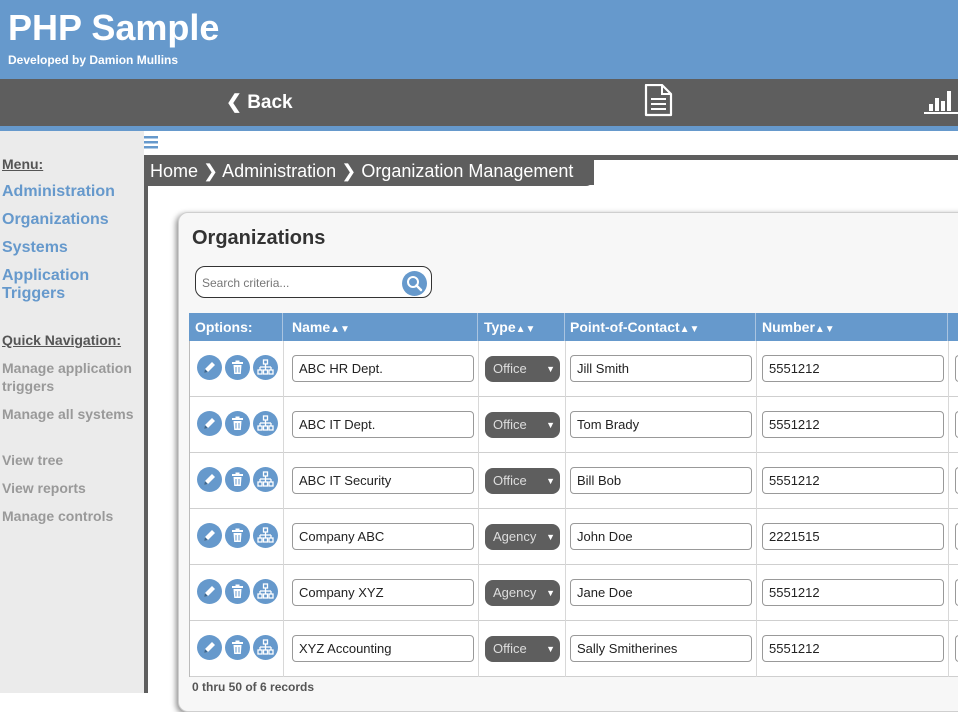 The height and width of the screenshot is (712, 958). Describe the element at coordinates (72, 192) in the screenshot. I see `sidebar-item-administration: Administration` at that location.